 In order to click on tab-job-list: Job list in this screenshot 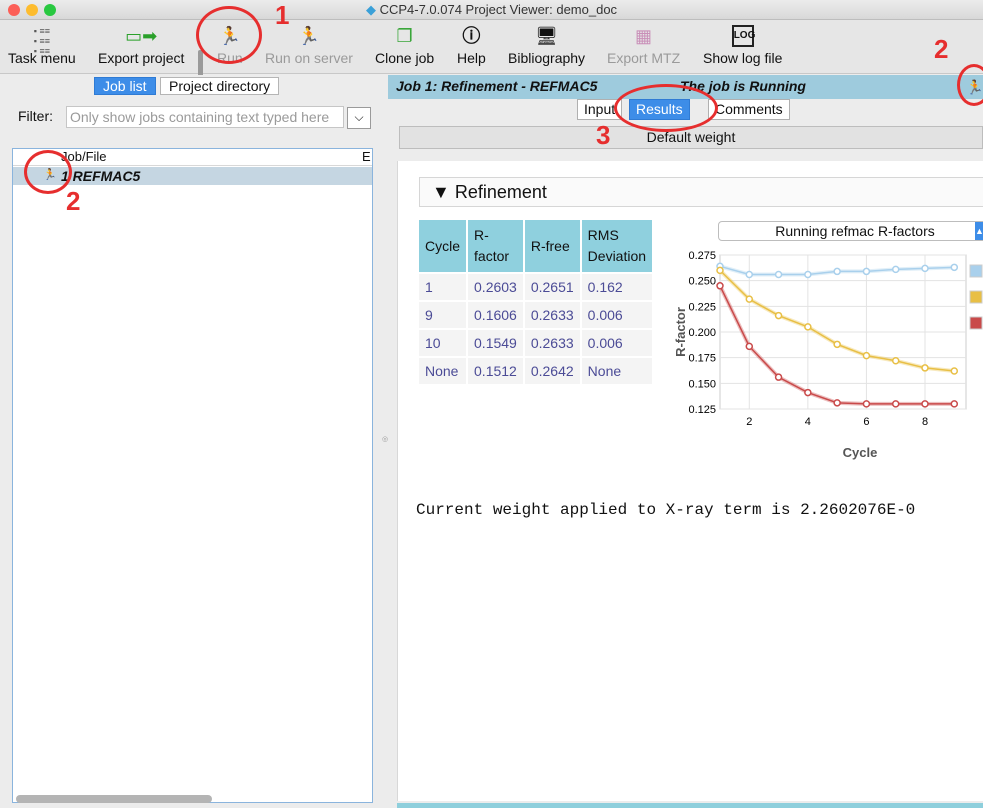, I will do `click(125, 86)`.